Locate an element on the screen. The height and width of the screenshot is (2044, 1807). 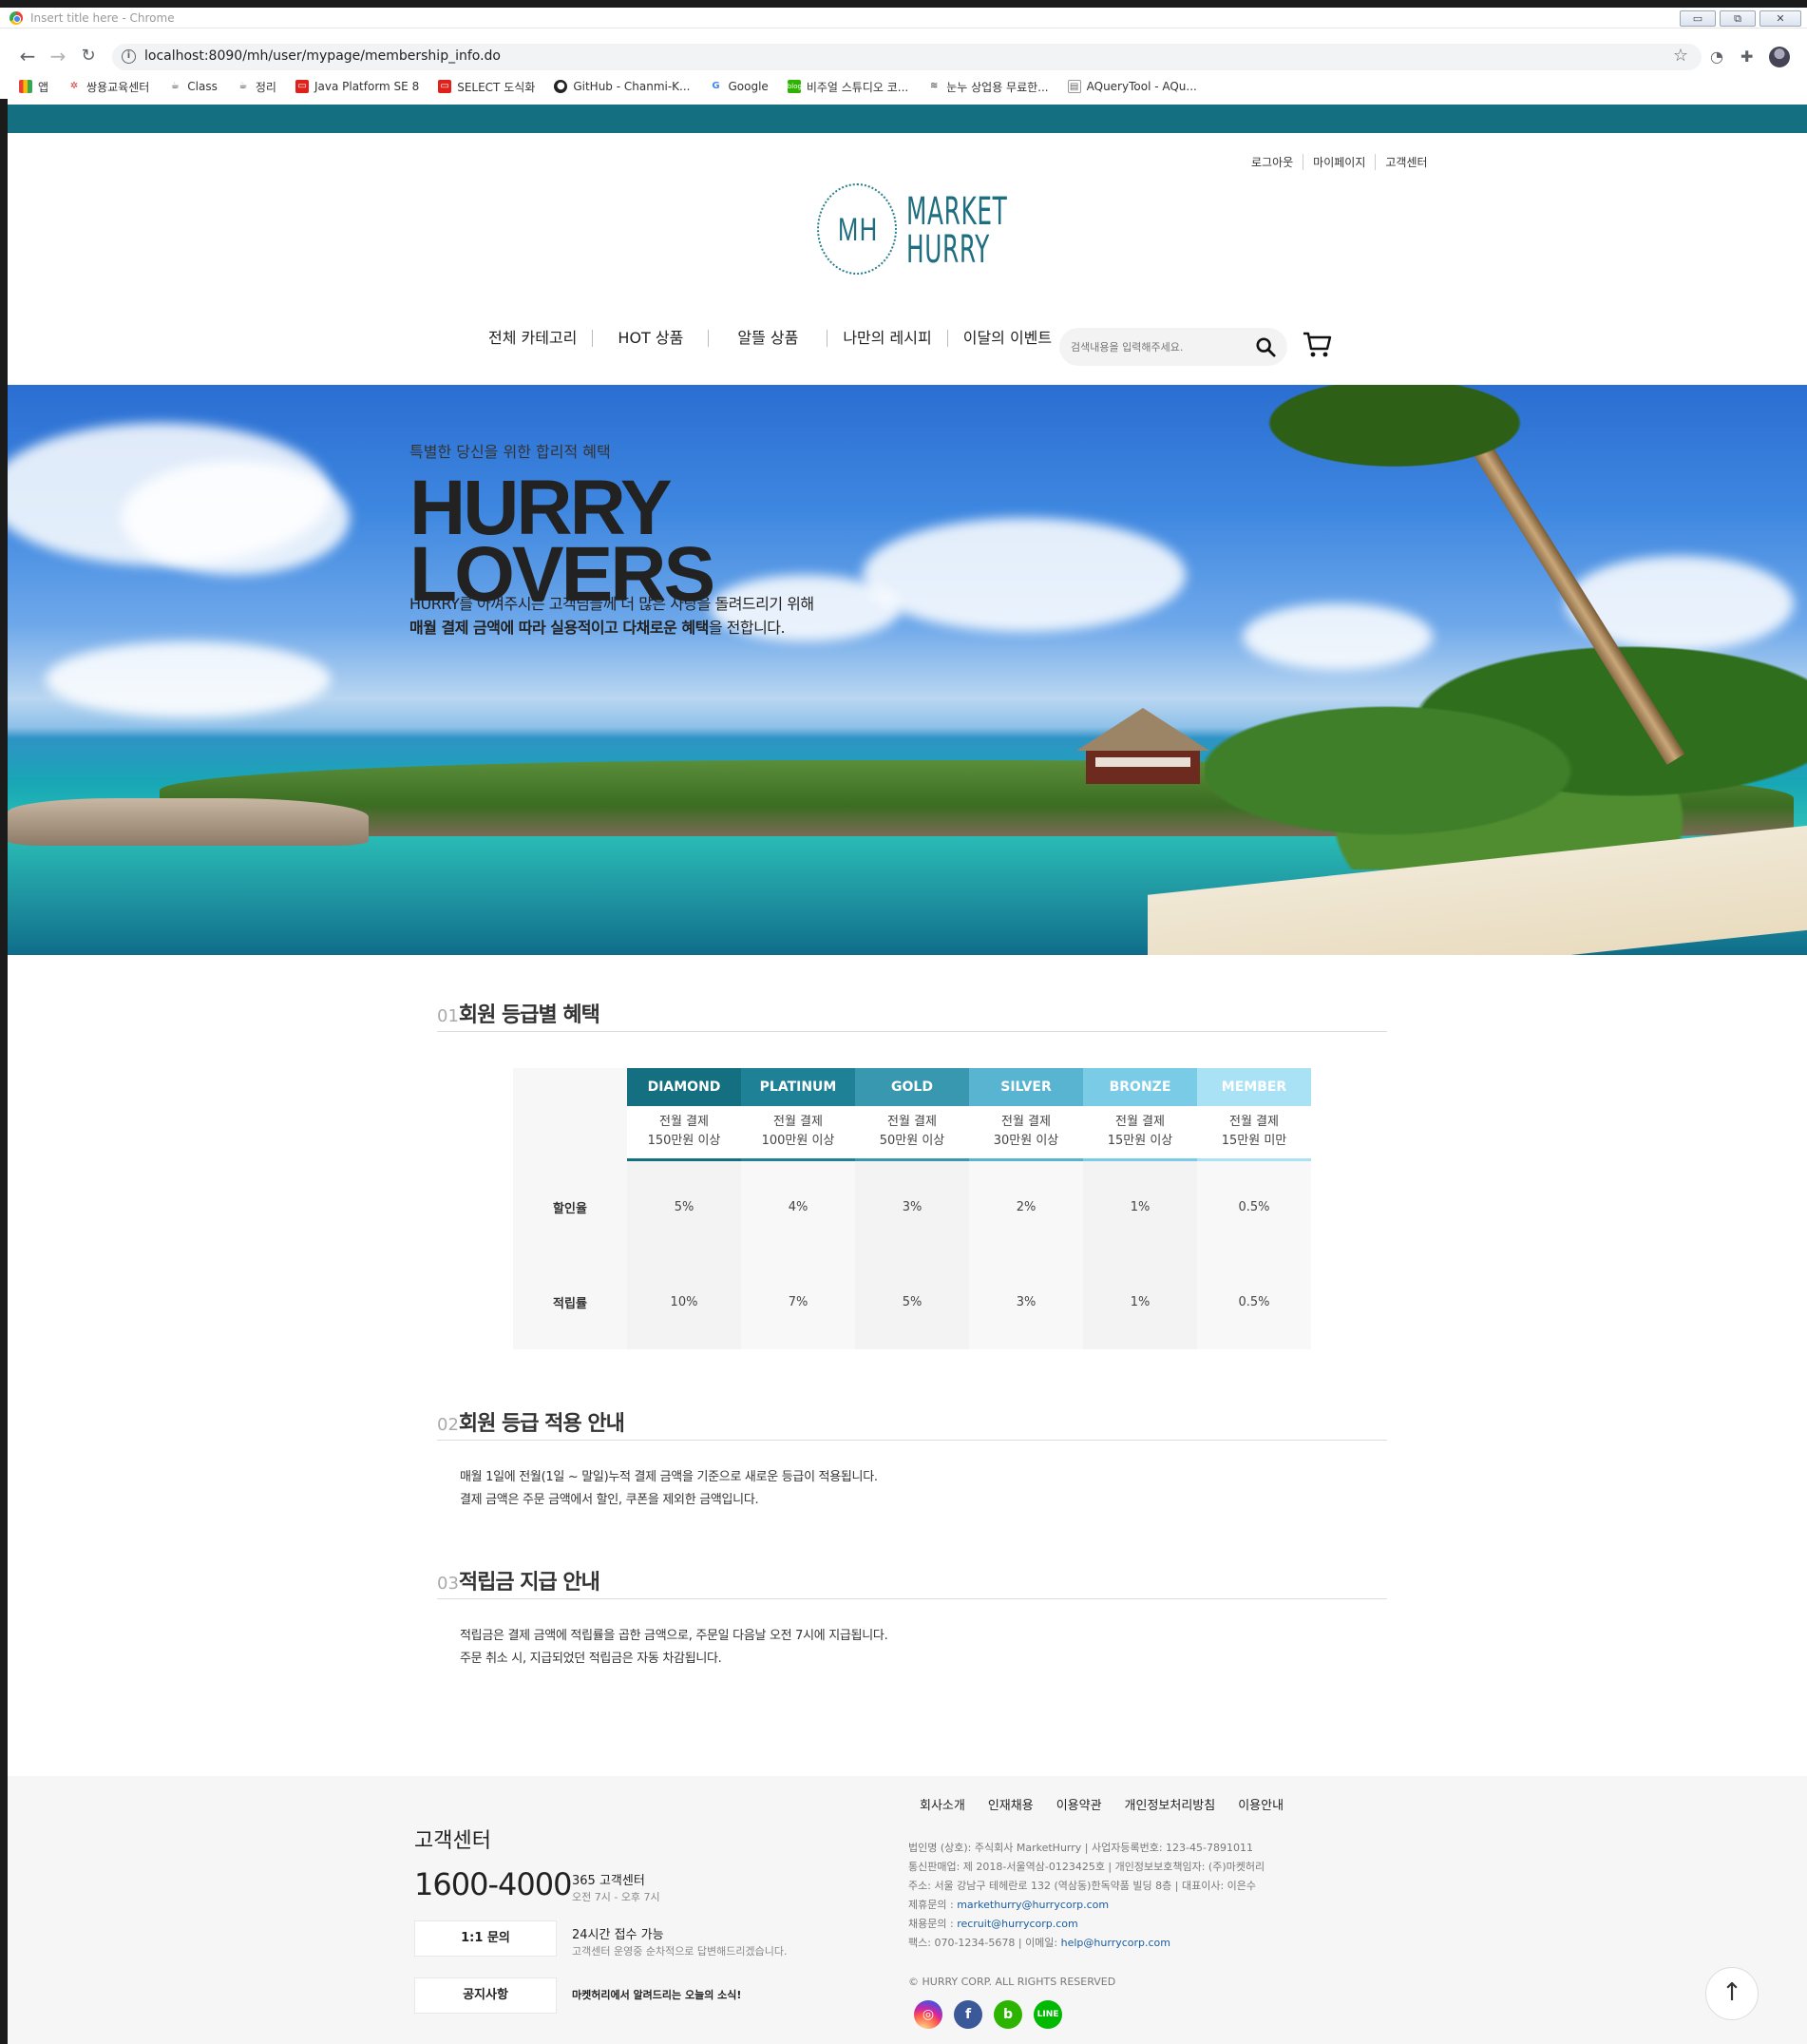
bookmark-star-icon: ☆ is located at coordinates (1680, 56).